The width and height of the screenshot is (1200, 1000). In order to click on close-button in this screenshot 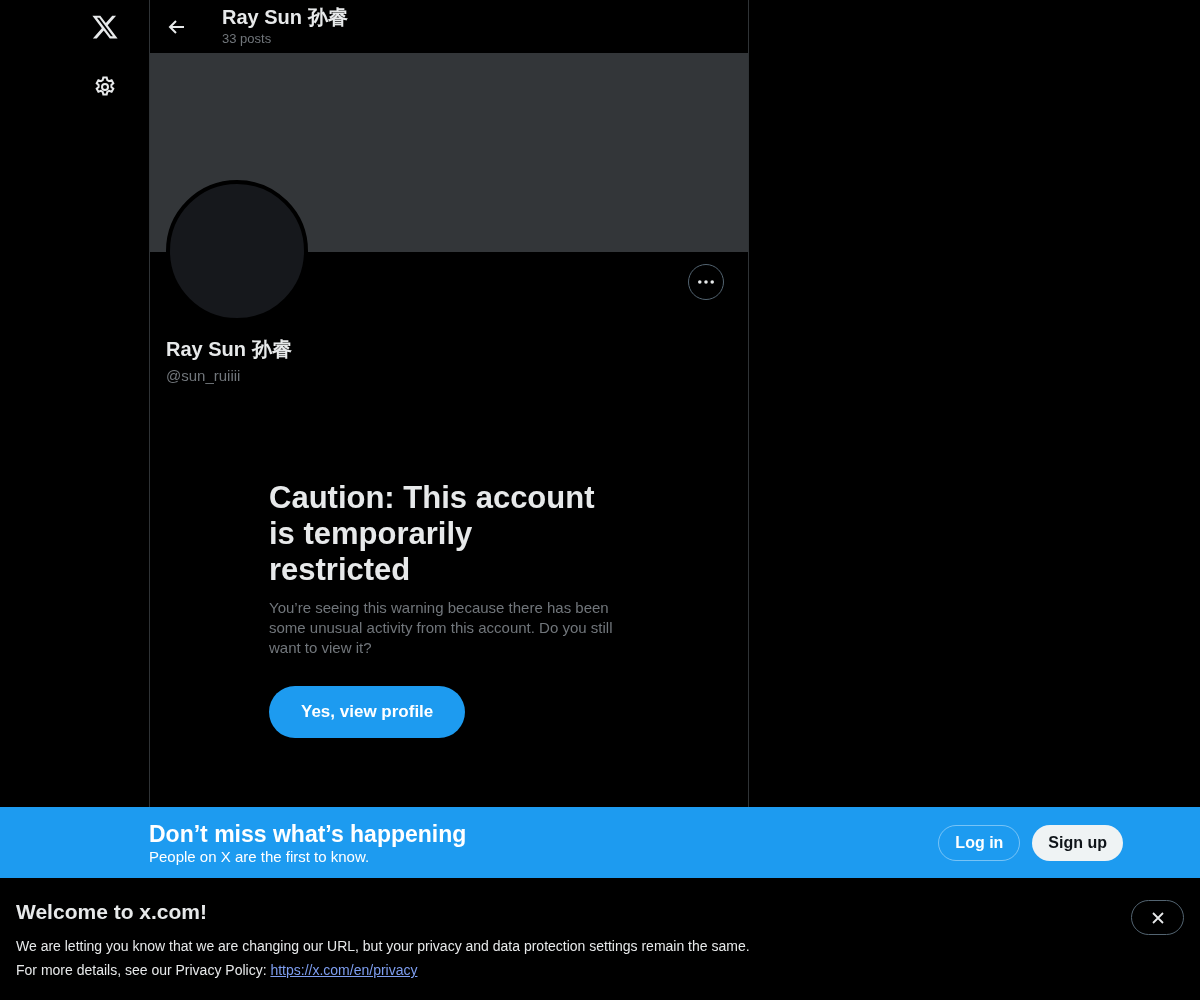, I will do `click(1157, 917)`.